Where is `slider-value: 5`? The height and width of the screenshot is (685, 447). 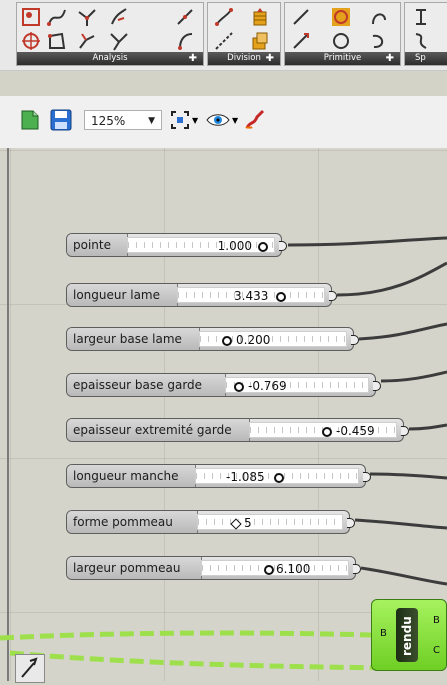 slider-value: 5 is located at coordinates (248, 523).